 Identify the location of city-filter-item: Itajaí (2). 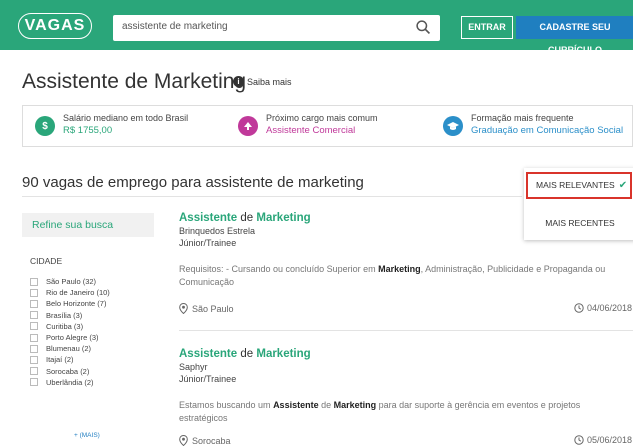
(70, 359).